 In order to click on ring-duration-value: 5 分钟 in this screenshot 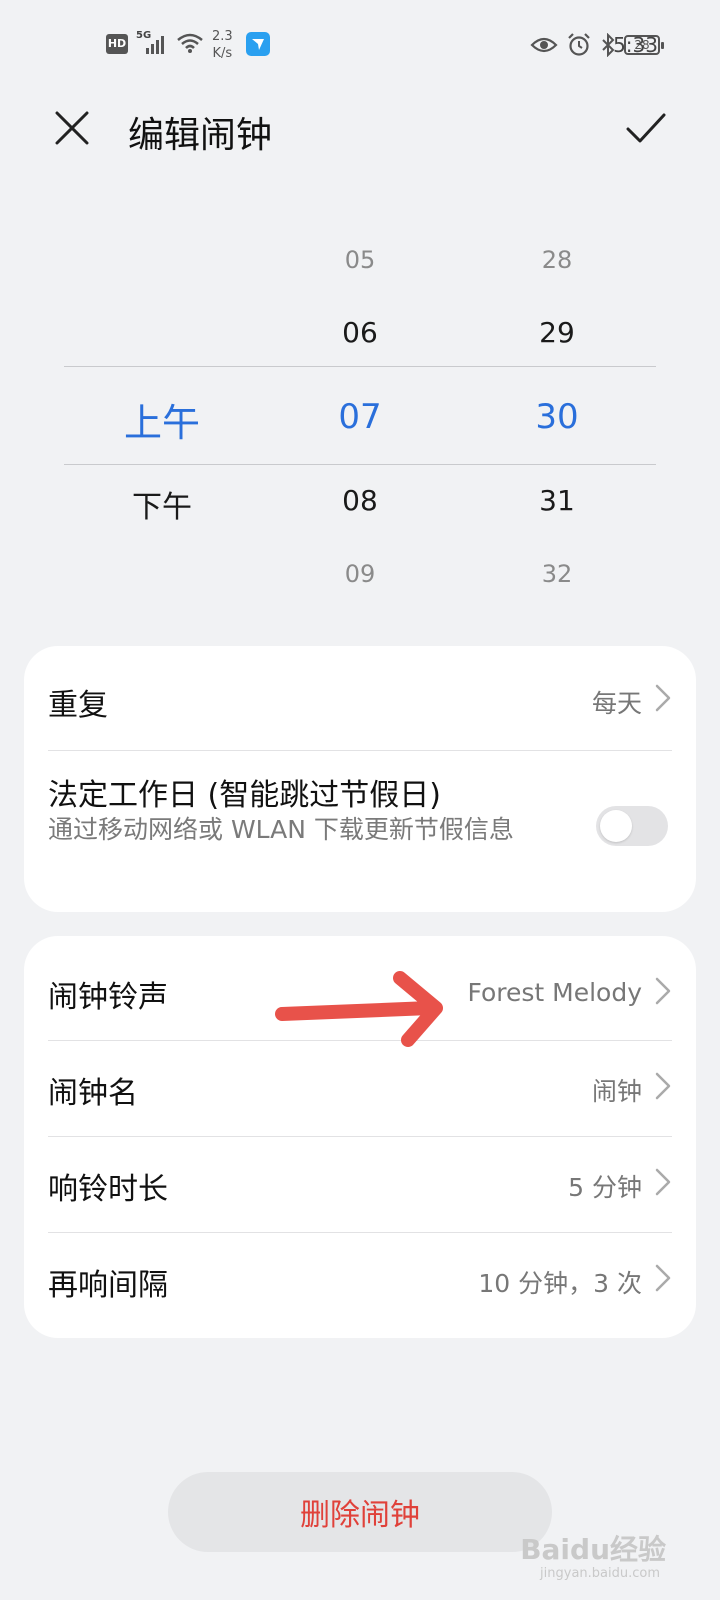, I will do `click(605, 1187)`.